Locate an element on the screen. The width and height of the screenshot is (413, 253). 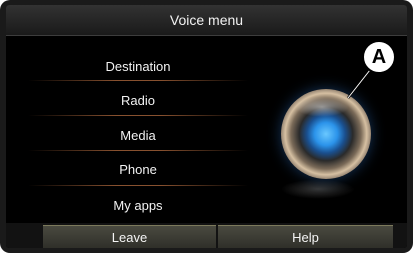
callout-leader-line is located at coordinates (359, 84).